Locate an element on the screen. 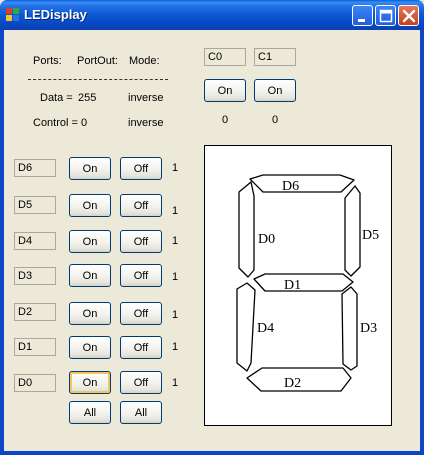  bit-name-d2: D2 is located at coordinates (35, 312).